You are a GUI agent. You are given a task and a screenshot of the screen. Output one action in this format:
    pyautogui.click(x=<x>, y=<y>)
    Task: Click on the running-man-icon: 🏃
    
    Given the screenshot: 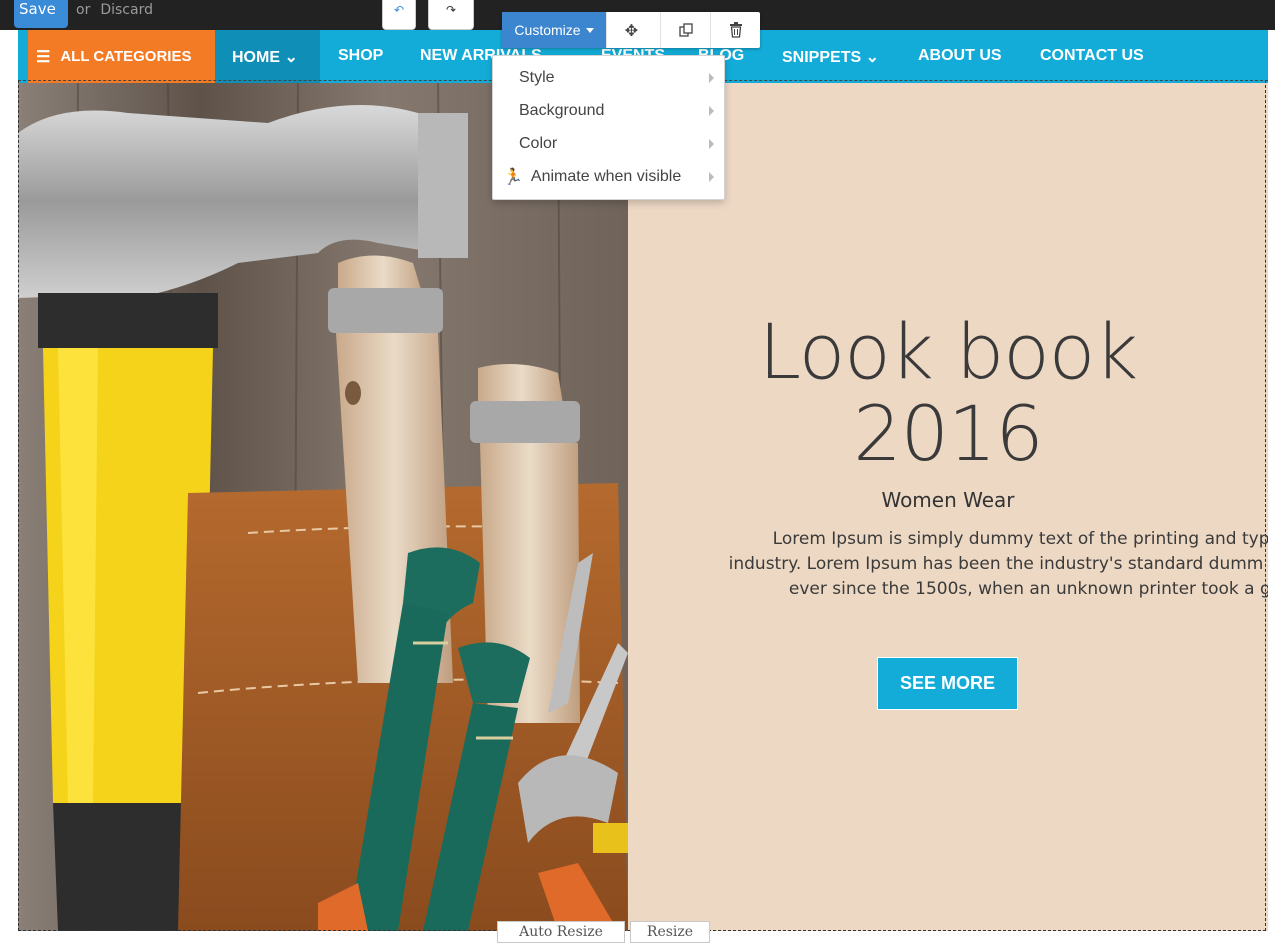 What is the action you would take?
    pyautogui.click(x=513, y=177)
    